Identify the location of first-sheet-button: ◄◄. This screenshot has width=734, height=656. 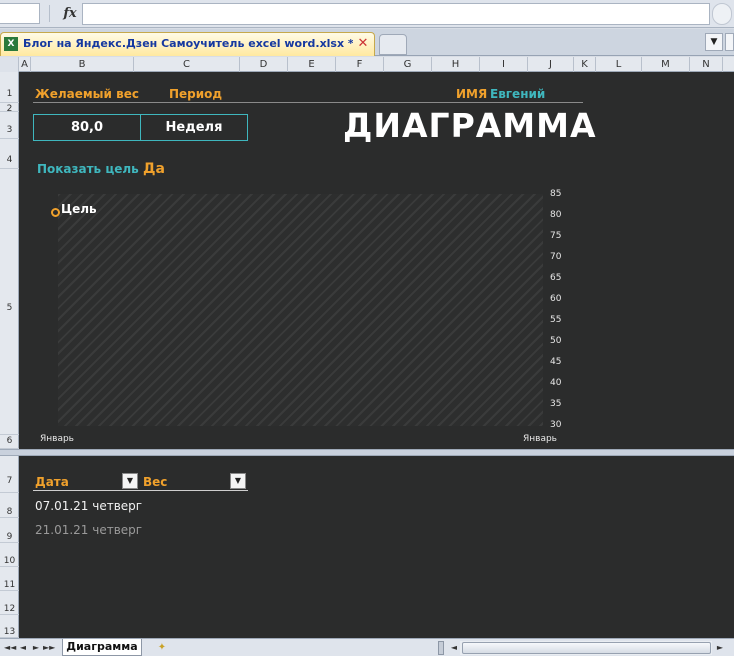
(10, 647).